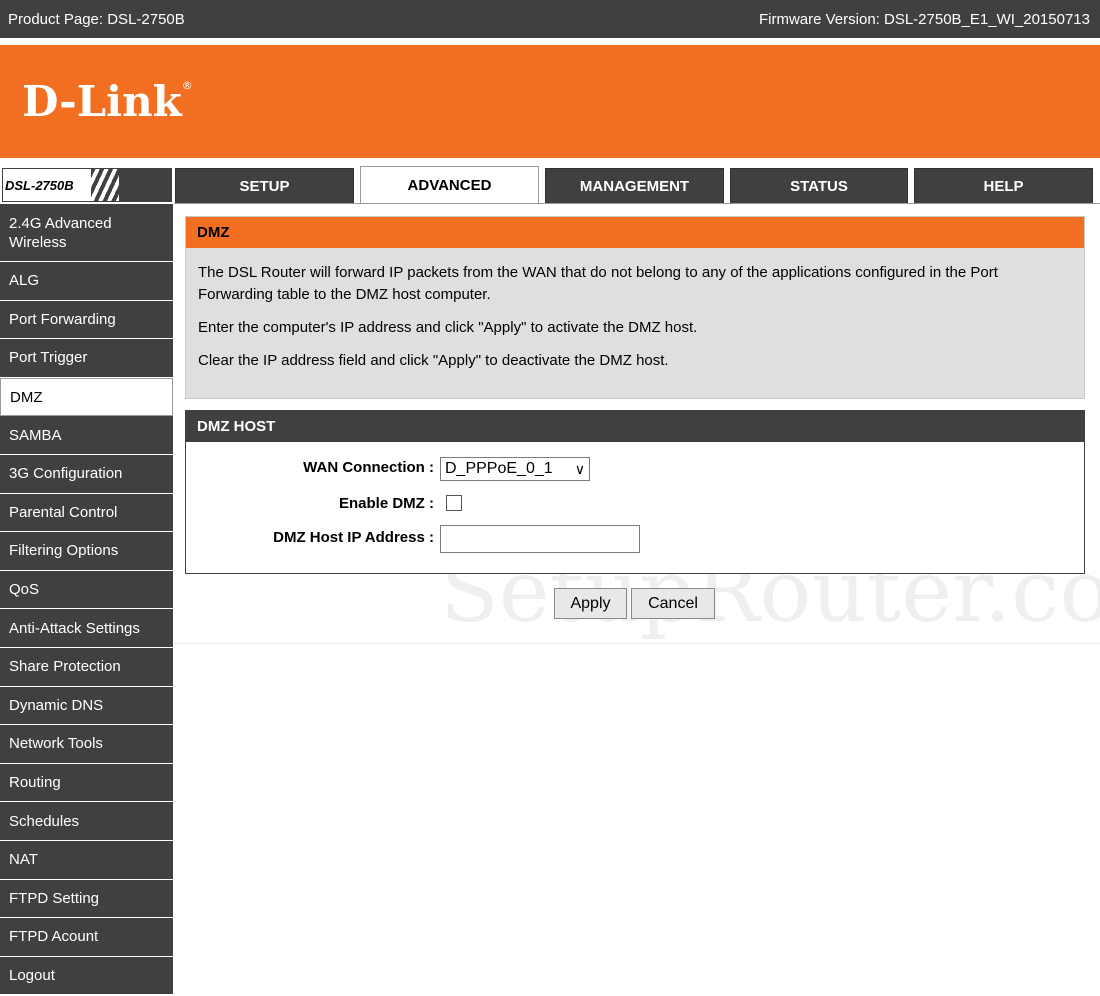 This screenshot has height=996, width=1100. What do you see at coordinates (86, 474) in the screenshot?
I see `sidebar-item-3g-configuration: 3G Configuration` at bounding box center [86, 474].